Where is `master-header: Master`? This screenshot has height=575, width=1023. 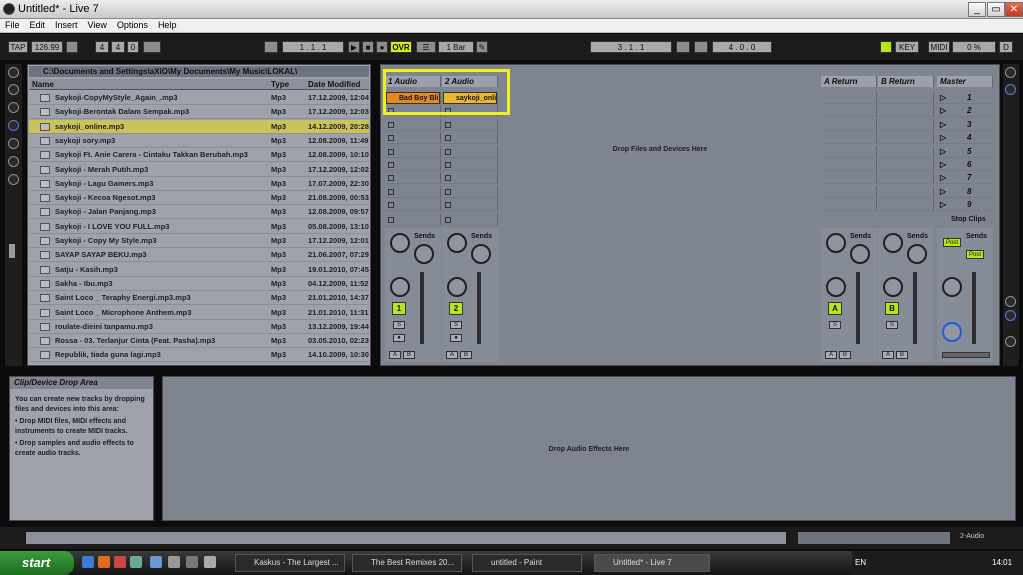 master-header: Master is located at coordinates (965, 81).